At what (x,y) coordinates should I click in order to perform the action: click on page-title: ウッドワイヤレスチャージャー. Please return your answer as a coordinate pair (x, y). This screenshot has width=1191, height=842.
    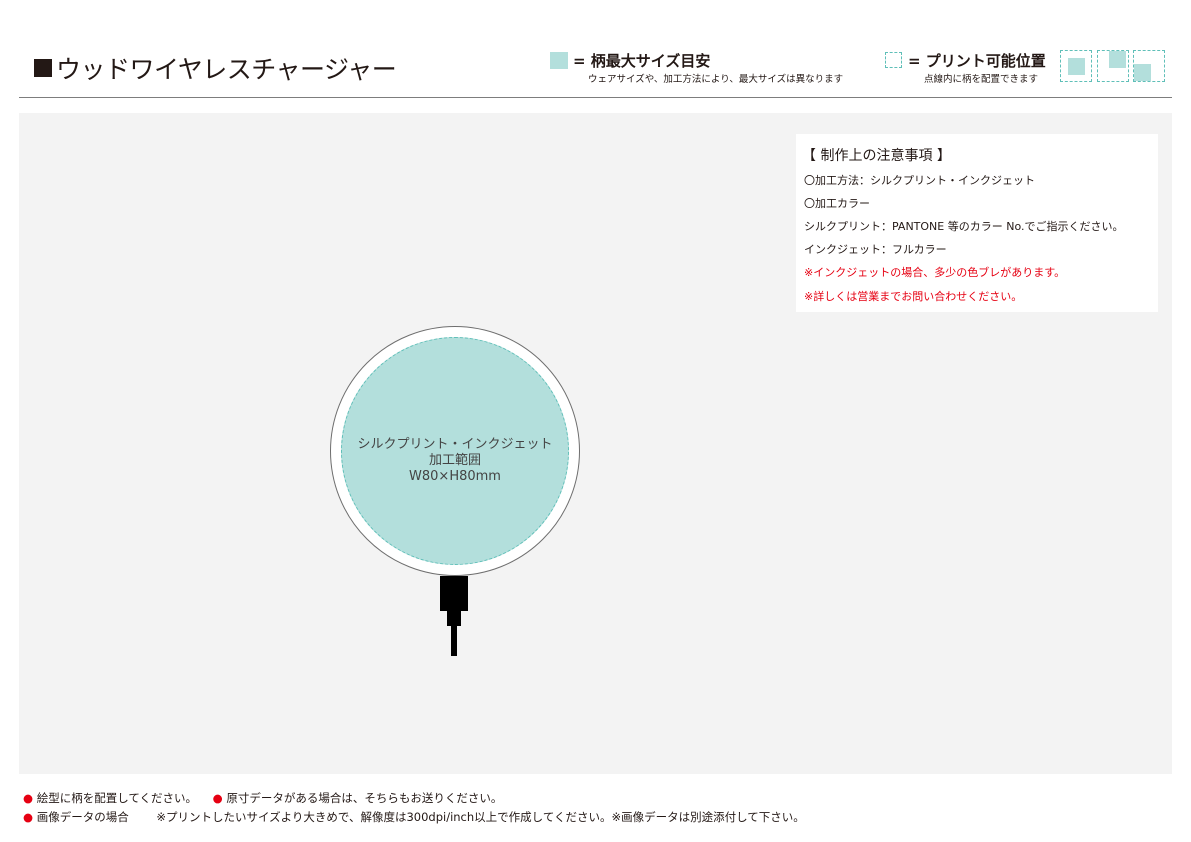
    Looking at the image, I should click on (215, 68).